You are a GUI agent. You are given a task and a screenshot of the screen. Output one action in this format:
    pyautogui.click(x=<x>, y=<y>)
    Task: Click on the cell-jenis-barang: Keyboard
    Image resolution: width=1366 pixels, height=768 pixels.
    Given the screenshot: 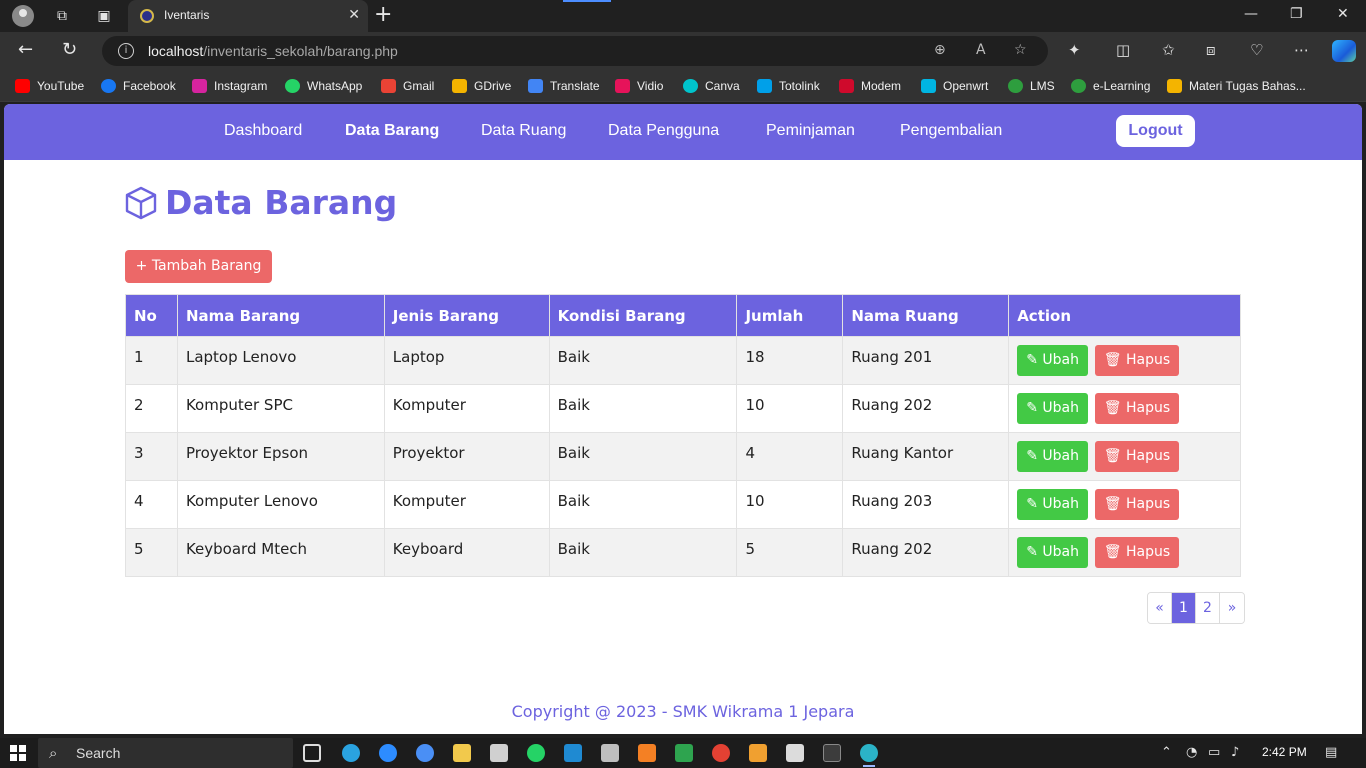 What is the action you would take?
    pyautogui.click(x=466, y=552)
    